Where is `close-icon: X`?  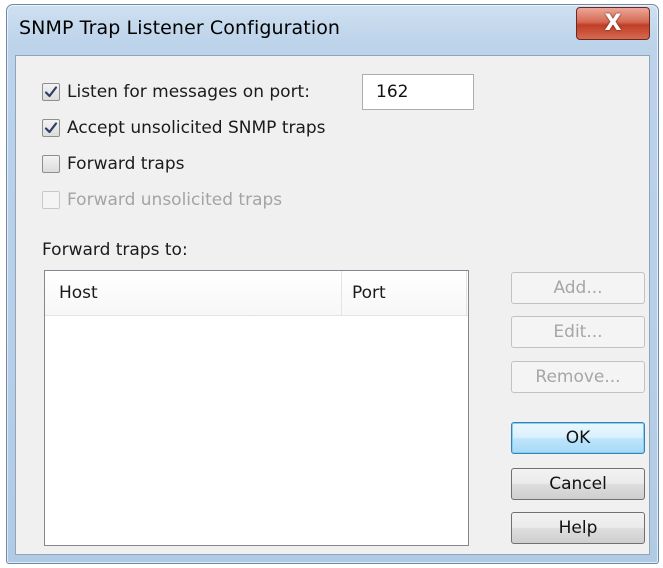
close-icon: X is located at coordinates (613, 23).